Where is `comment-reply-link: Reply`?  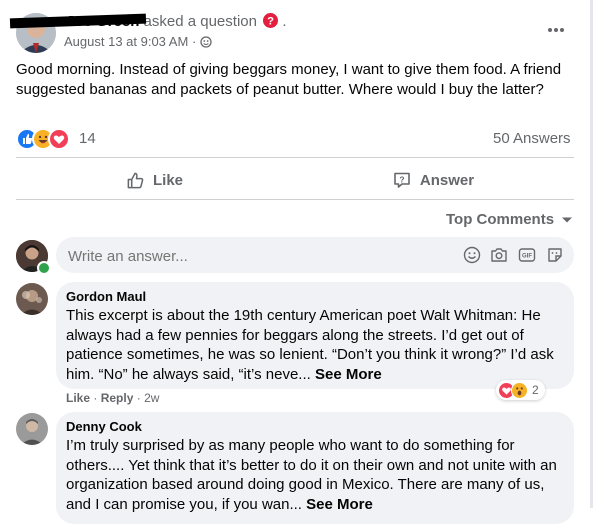
comment-reply-link: Reply is located at coordinates (117, 398).